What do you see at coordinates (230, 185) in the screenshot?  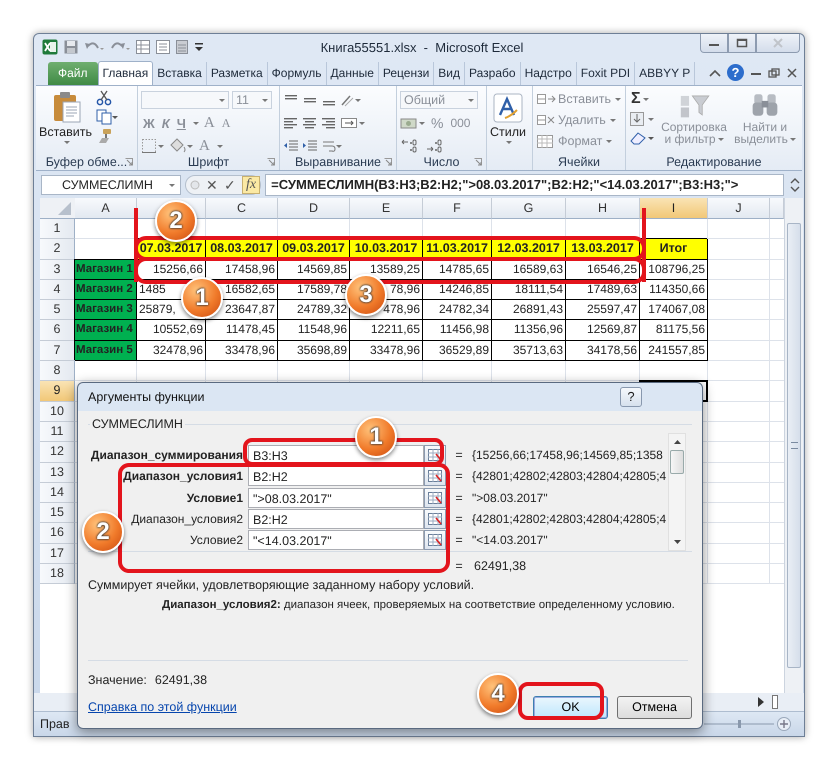 I see `enter-button: ✓` at bounding box center [230, 185].